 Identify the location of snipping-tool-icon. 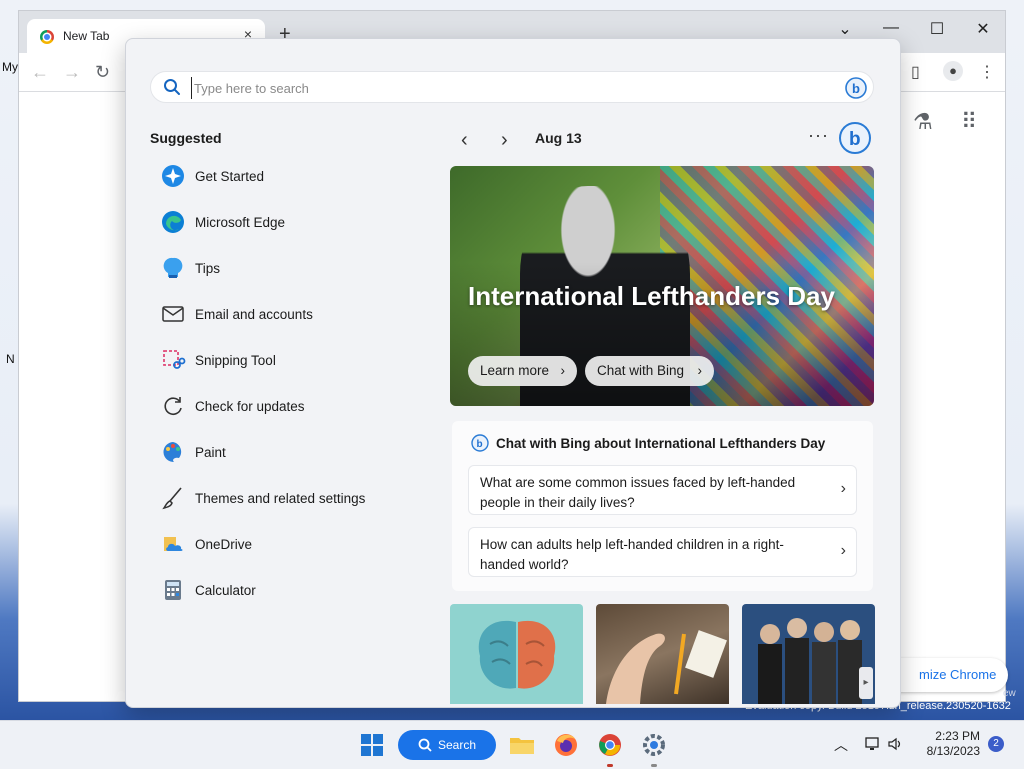
(174, 359).